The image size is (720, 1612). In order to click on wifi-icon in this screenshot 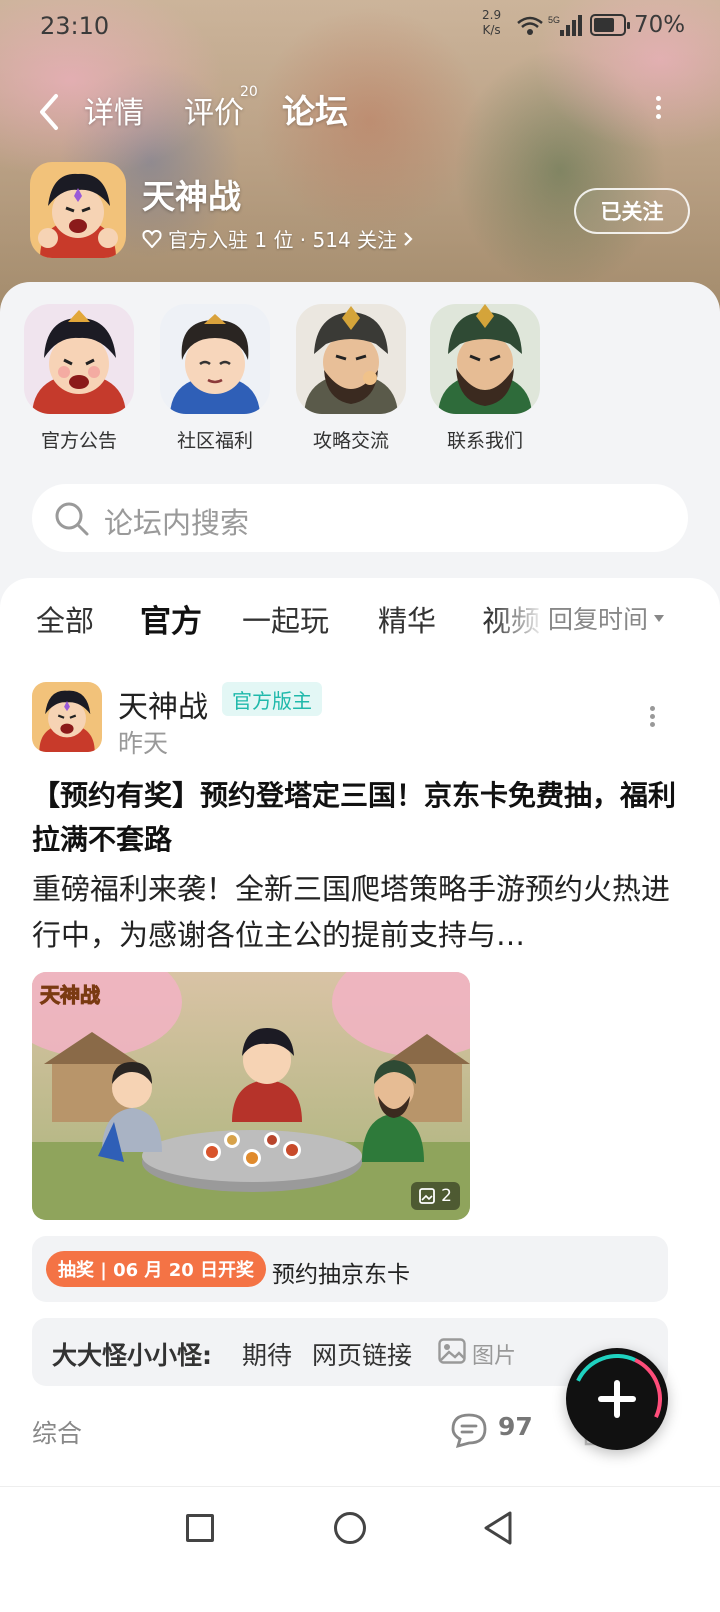, I will do `click(530, 25)`.